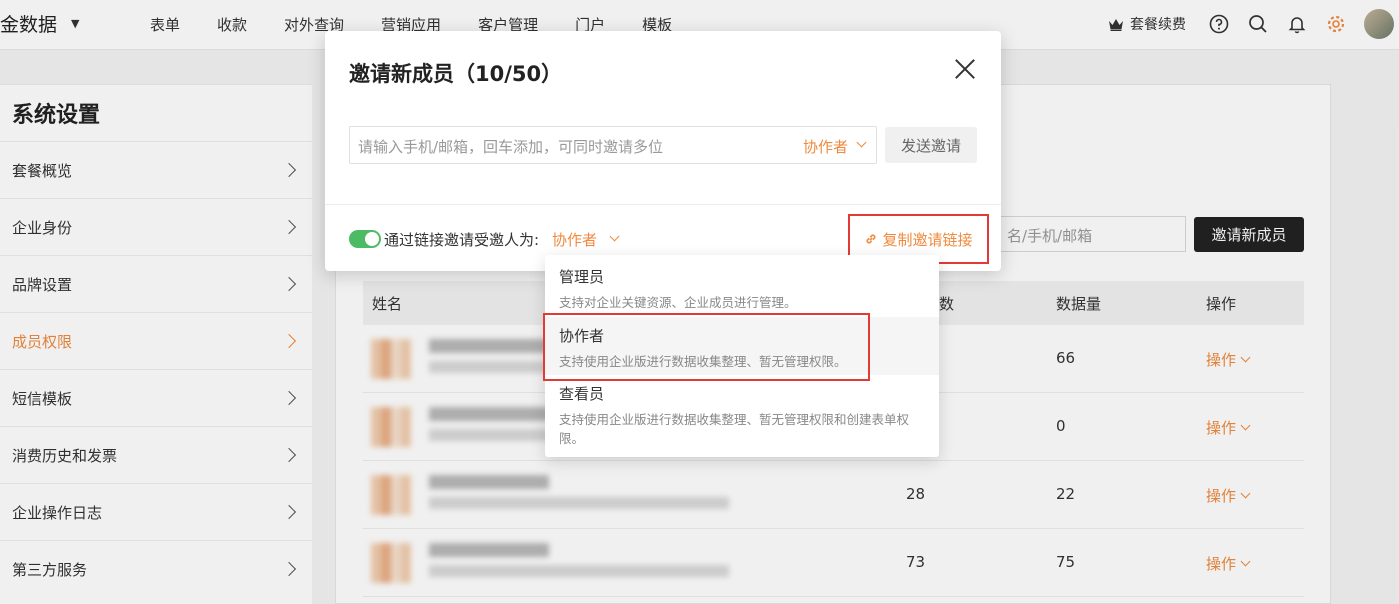  What do you see at coordinates (574, 239) in the screenshot?
I see `link-role-select: 协作者` at bounding box center [574, 239].